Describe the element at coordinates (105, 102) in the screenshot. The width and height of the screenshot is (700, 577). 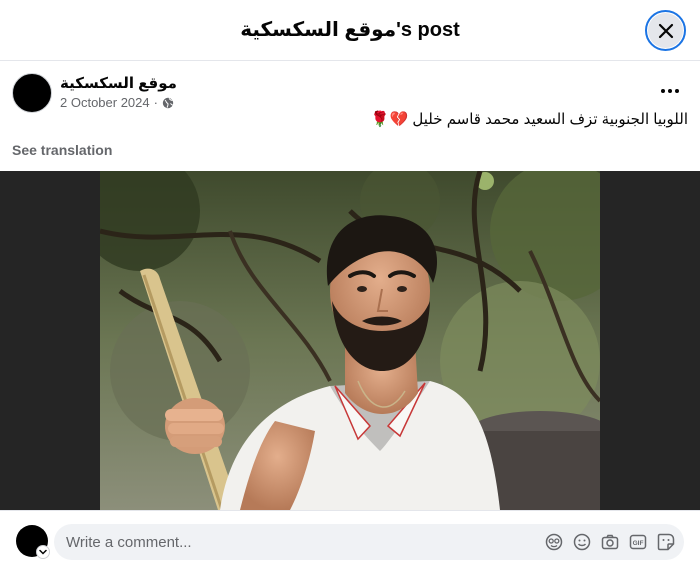
I see `post-date: 2 October 2024` at that location.